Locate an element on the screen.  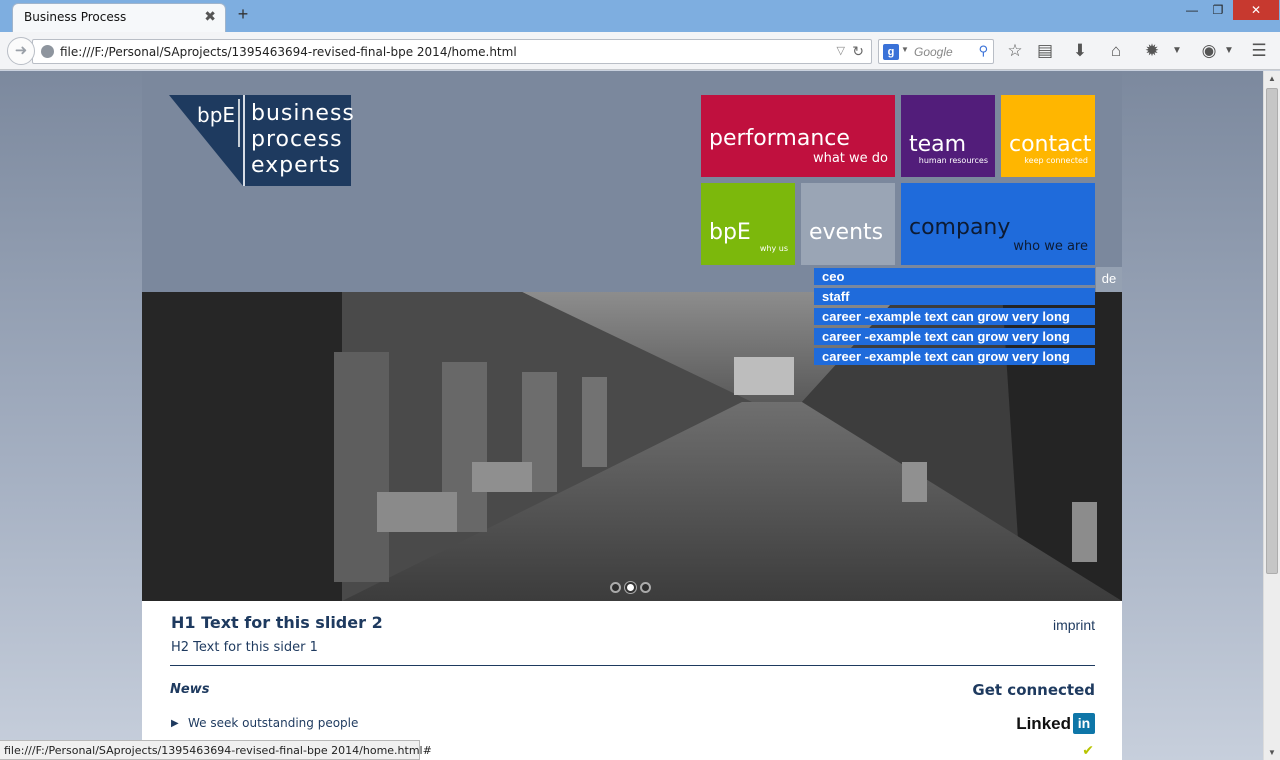
nav-tile-bpe: bpE why us is located at coordinates (748, 224).